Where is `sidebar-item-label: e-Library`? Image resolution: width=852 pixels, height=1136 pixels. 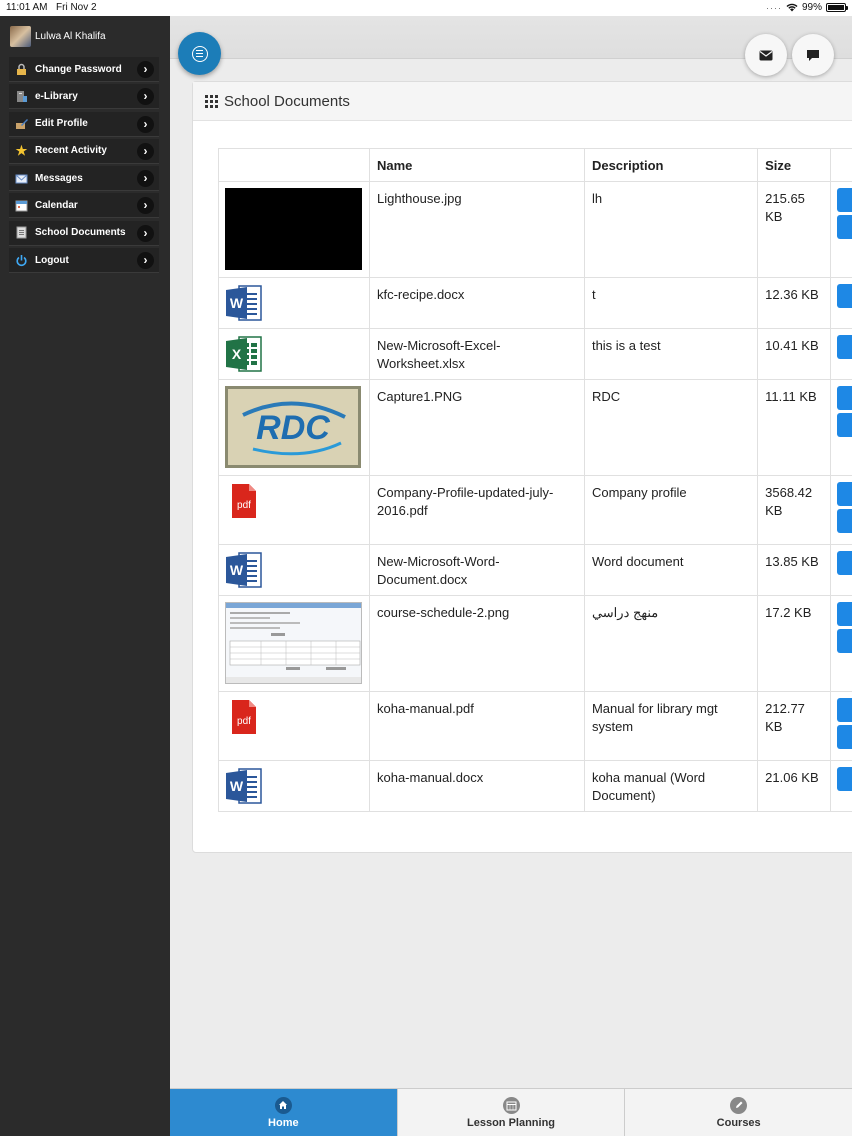
sidebar-item-label: e-Library is located at coordinates (56, 96).